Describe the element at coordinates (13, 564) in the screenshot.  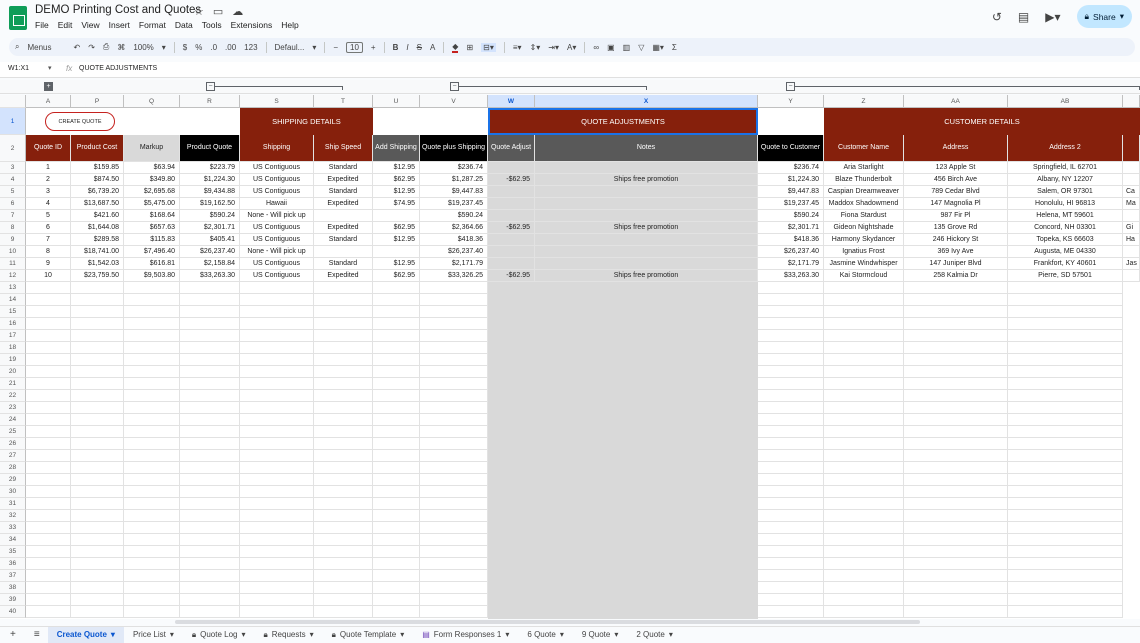
I see `row-header: 36` at that location.